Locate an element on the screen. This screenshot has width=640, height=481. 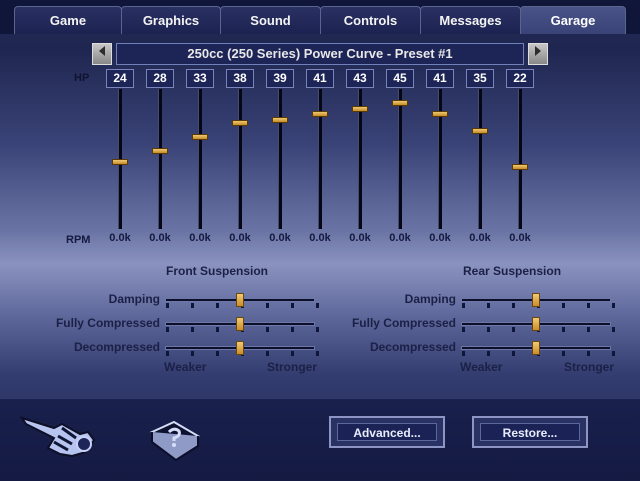
pointing-hand-icon is located at coordinates (59, 434).